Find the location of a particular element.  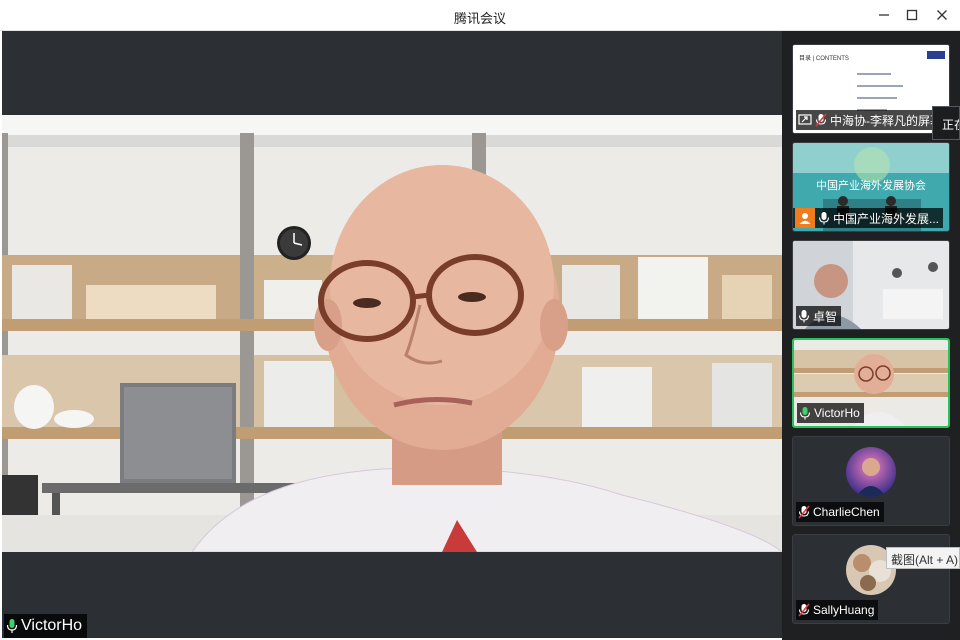

main-speaker-name: VictorHo is located at coordinates (52, 625).